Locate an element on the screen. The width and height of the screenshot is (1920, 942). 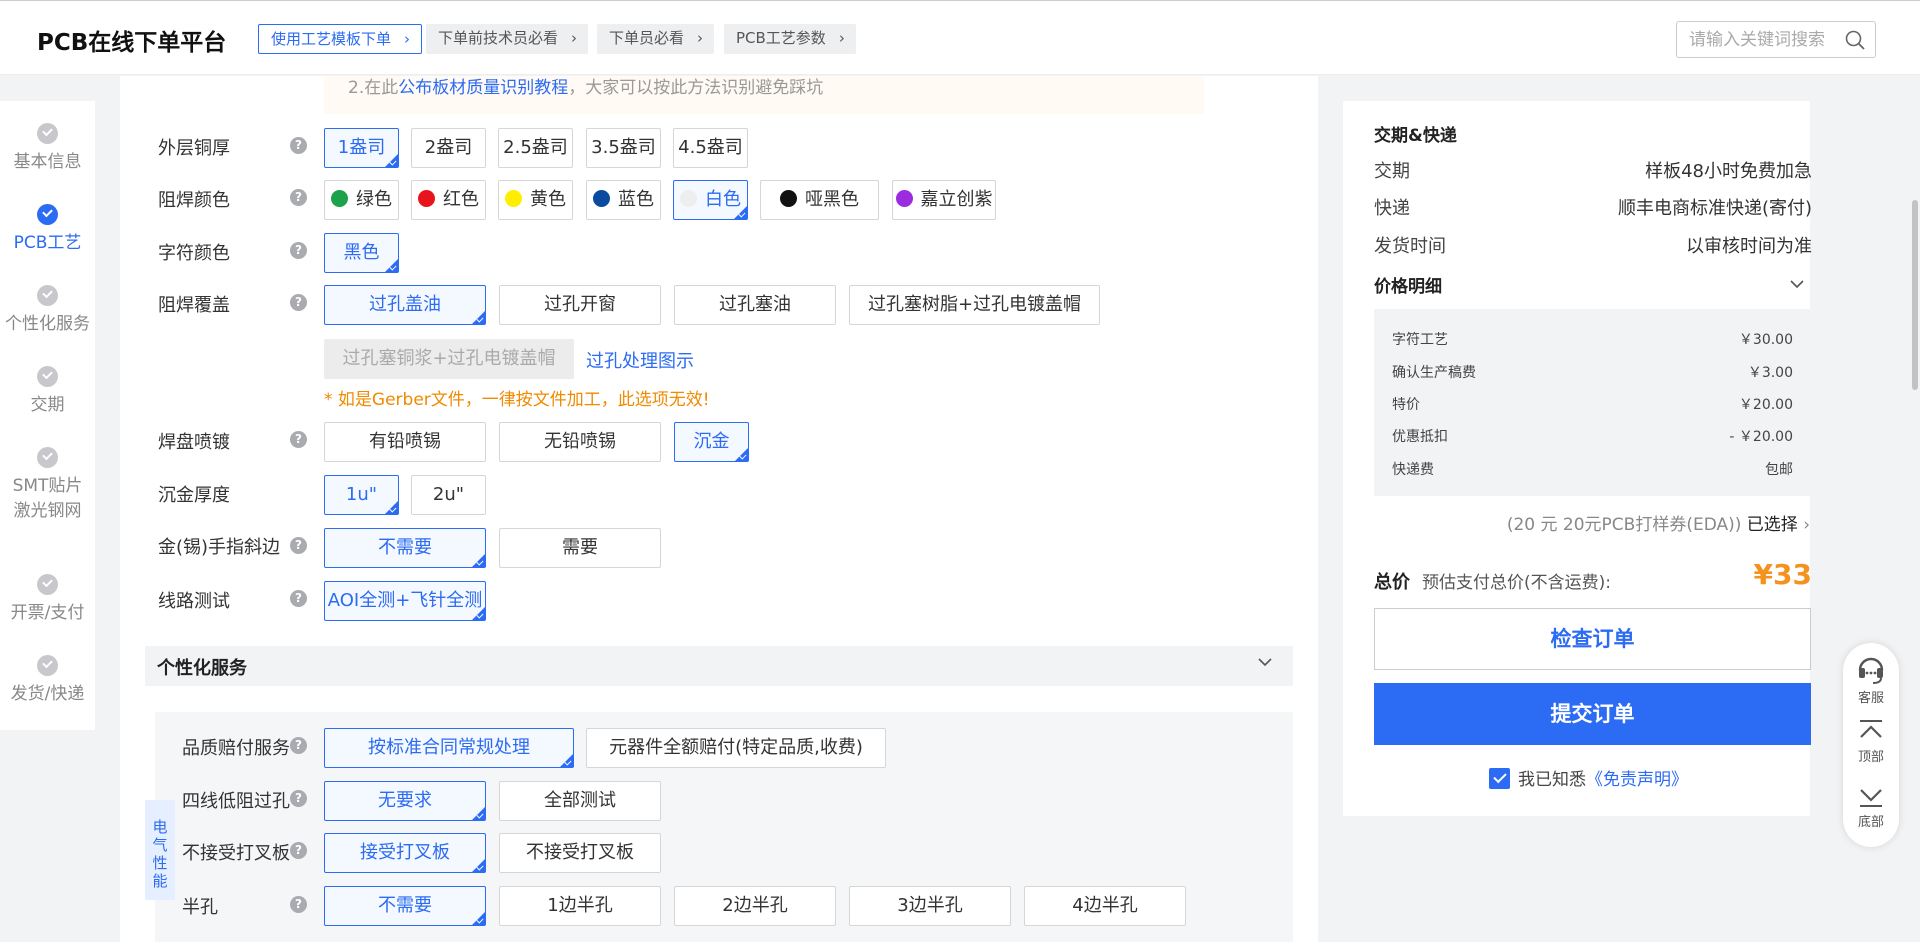
price-value: ￥3.00 is located at coordinates (1770, 373).